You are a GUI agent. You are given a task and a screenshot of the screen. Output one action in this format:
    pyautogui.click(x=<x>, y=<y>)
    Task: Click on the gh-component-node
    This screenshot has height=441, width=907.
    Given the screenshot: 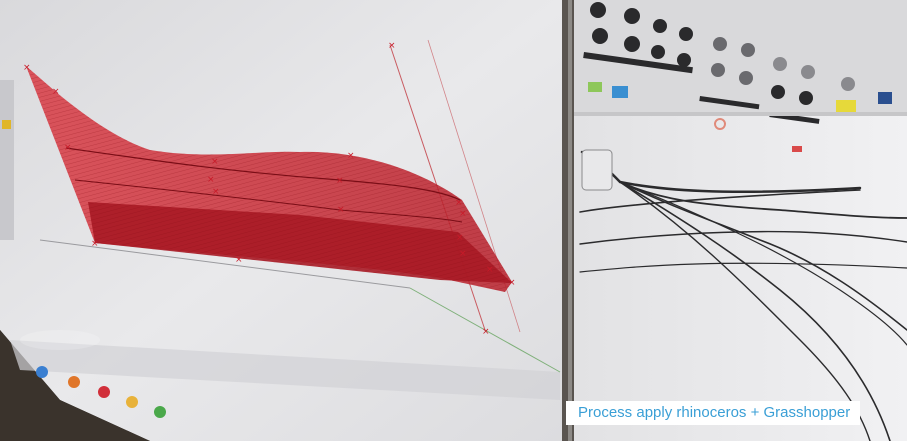 What is the action you would take?
    pyautogui.click(x=597, y=170)
    